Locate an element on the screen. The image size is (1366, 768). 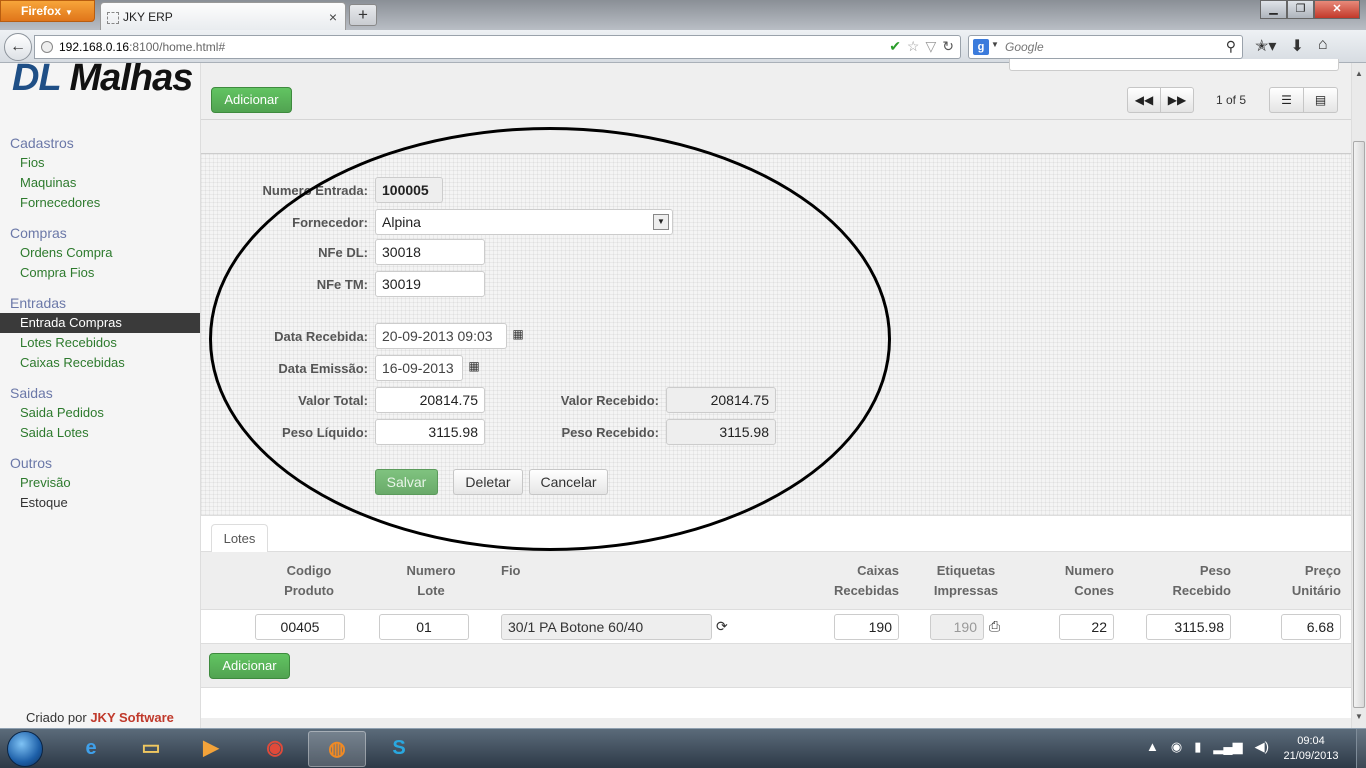
credit-brand-link: JKY Software is located at coordinates (132, 717).